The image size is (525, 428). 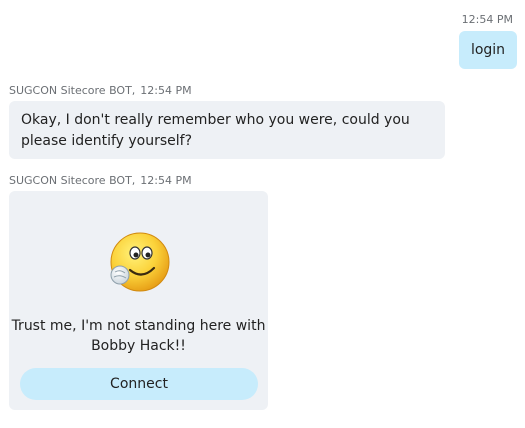 I want to click on card-text-line: Trust me, I'm not standing here with, so click(x=138, y=326).